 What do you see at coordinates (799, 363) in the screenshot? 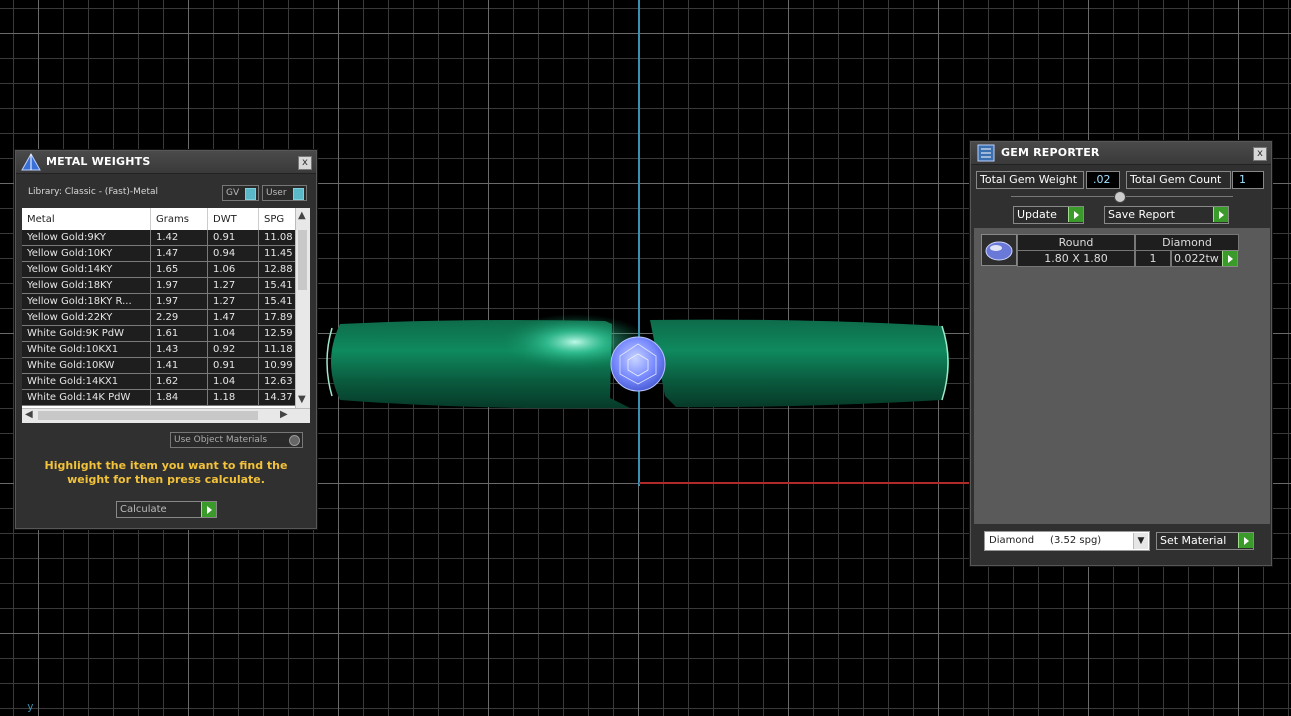
I see `ring-band-right` at bounding box center [799, 363].